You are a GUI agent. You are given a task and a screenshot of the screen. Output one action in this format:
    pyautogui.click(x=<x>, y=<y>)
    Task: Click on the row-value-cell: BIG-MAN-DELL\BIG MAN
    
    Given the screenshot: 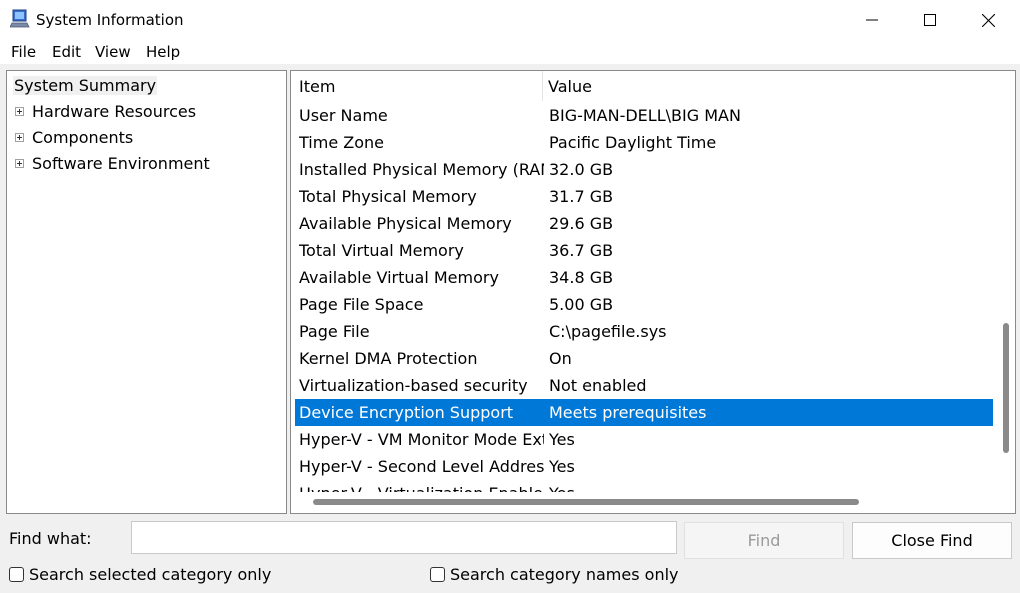 What is the action you would take?
    pyautogui.click(x=645, y=115)
    